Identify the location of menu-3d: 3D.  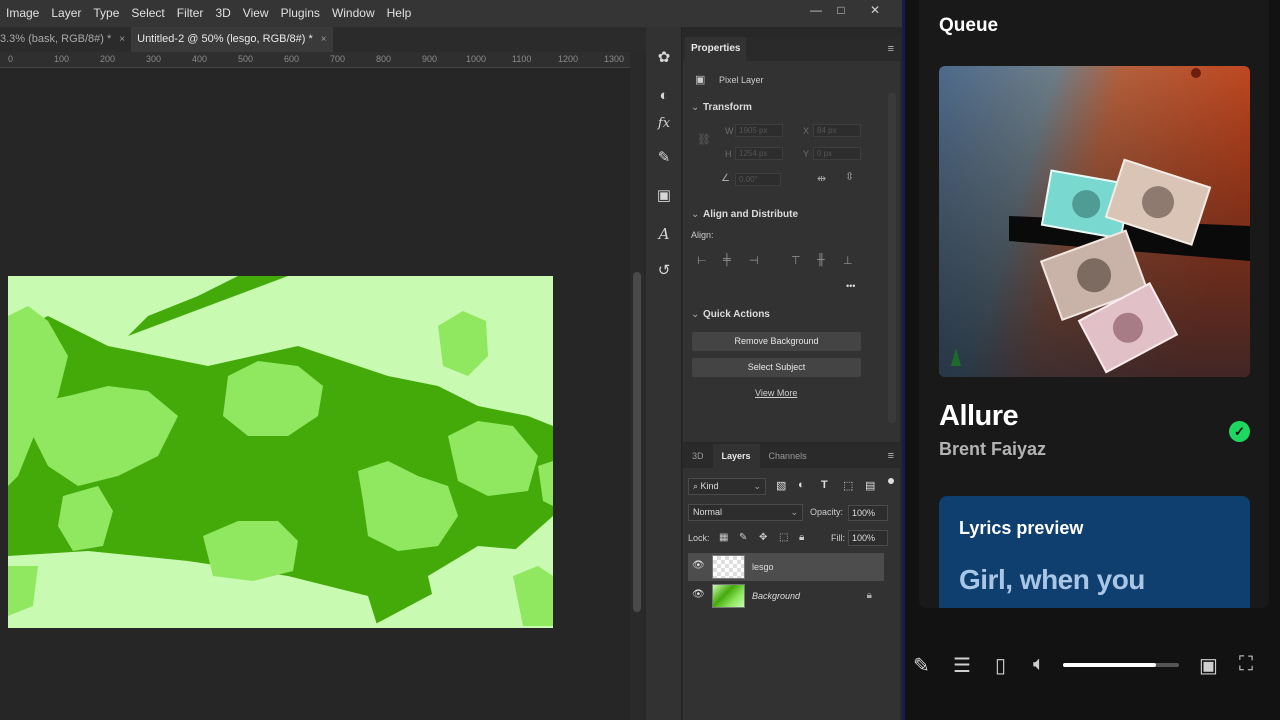
(222, 13).